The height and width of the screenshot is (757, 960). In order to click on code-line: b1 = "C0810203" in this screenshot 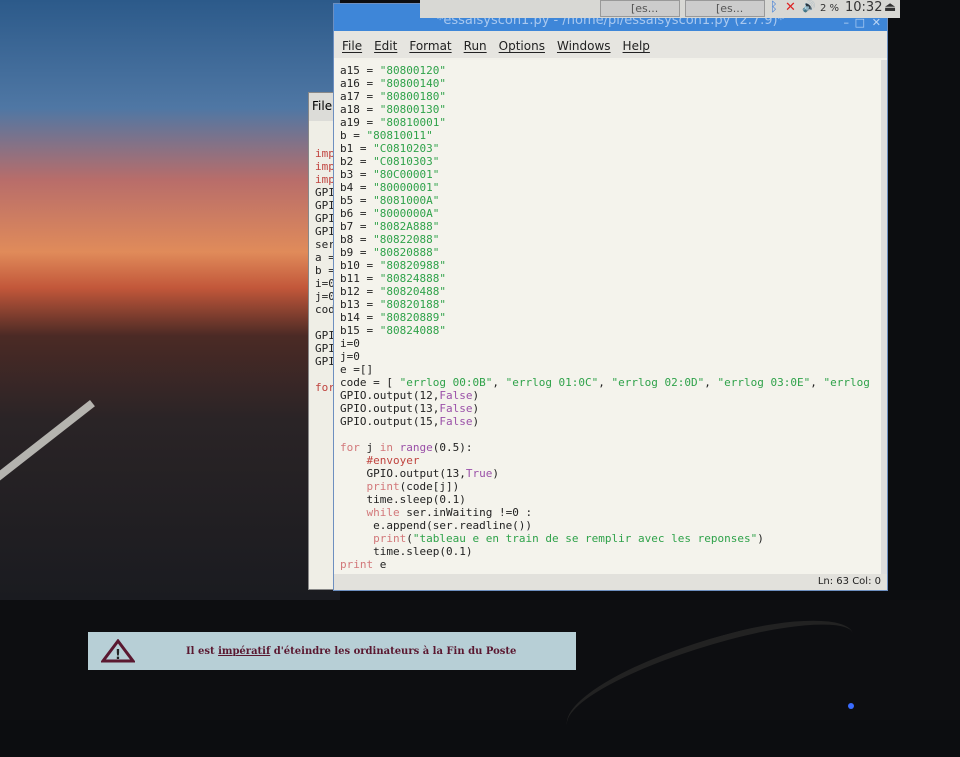, I will do `click(607, 148)`.